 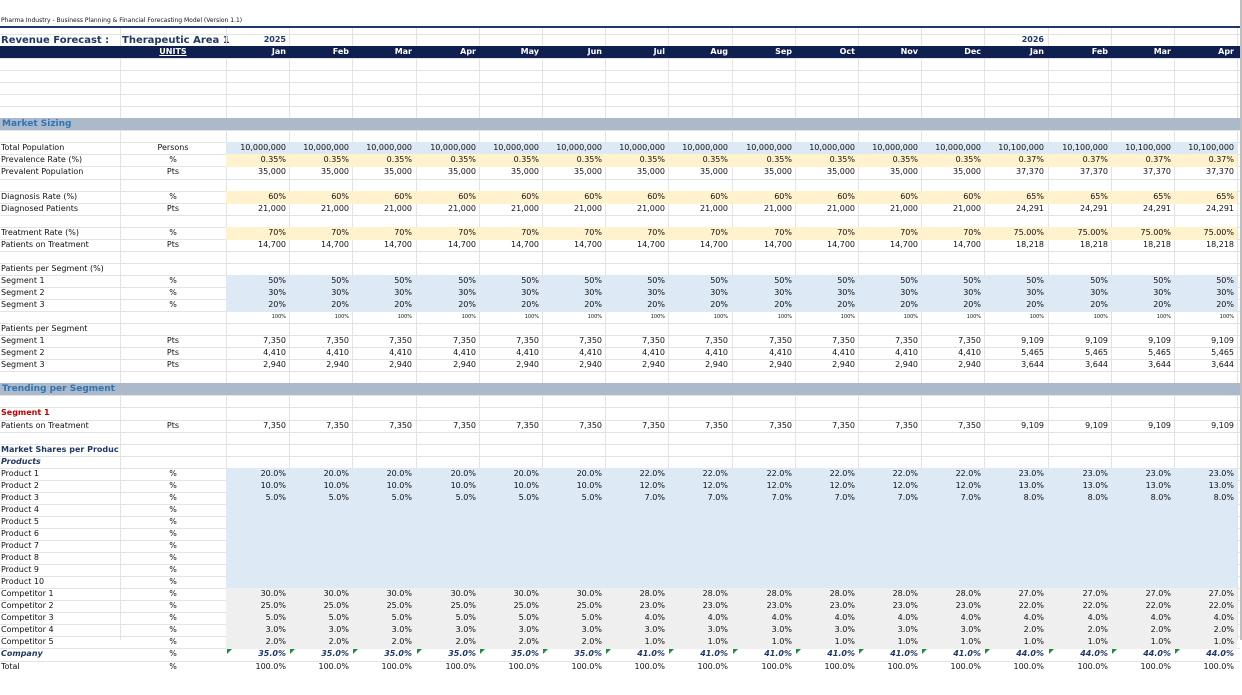 I want to click on data-cell: 35,000, so click(x=825, y=172).